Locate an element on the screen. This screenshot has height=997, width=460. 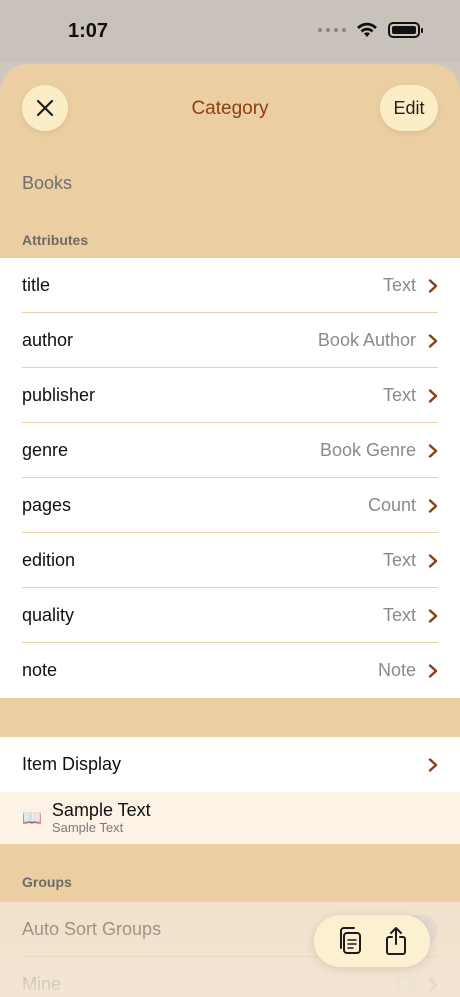
battery-icon is located at coordinates (405, 30).